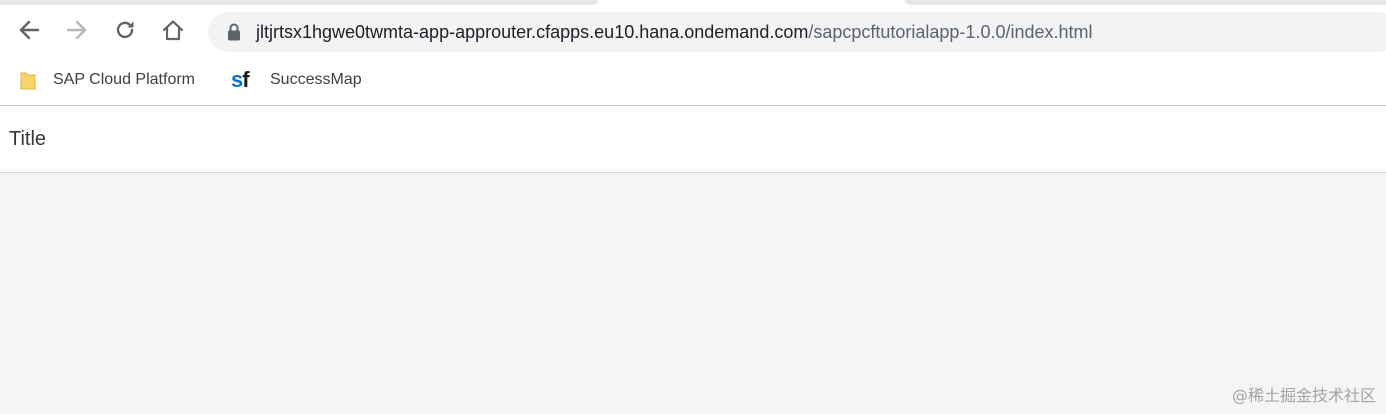  Describe the element at coordinates (124, 79) in the screenshot. I see `bookmark-label: SAP Cloud Platform` at that location.